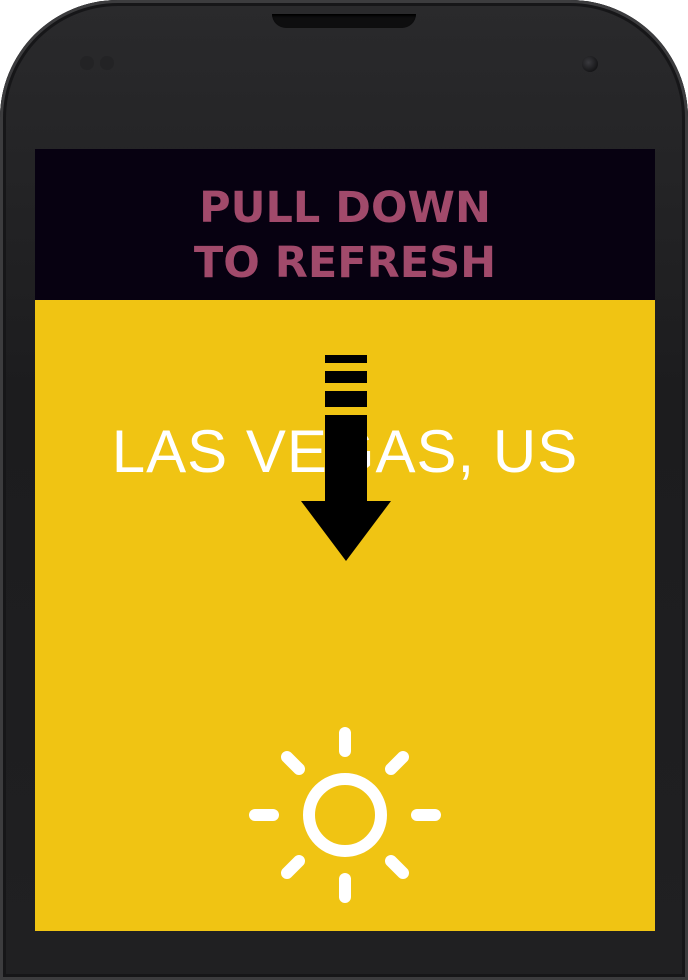 This screenshot has width=688, height=980. I want to click on sun-ray-top-left, so click(293, 763).